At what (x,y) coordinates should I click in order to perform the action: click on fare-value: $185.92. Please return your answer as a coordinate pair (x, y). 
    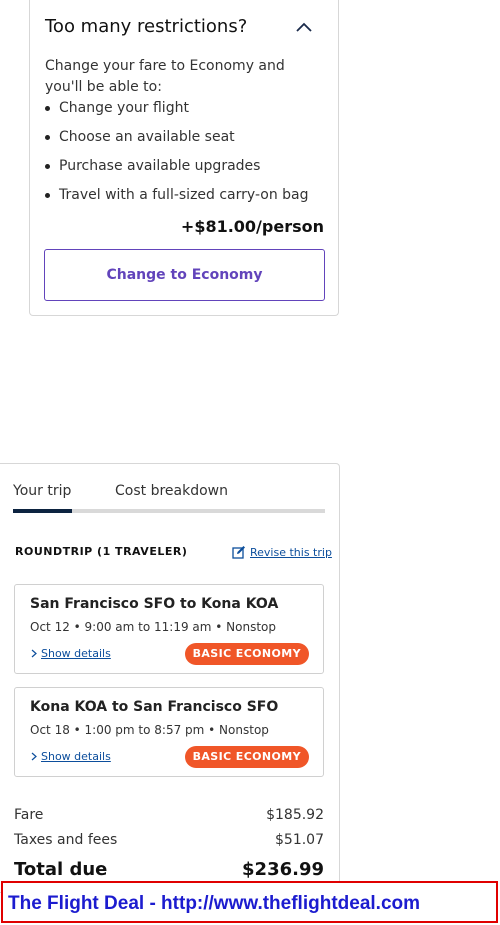
    Looking at the image, I should click on (295, 815).